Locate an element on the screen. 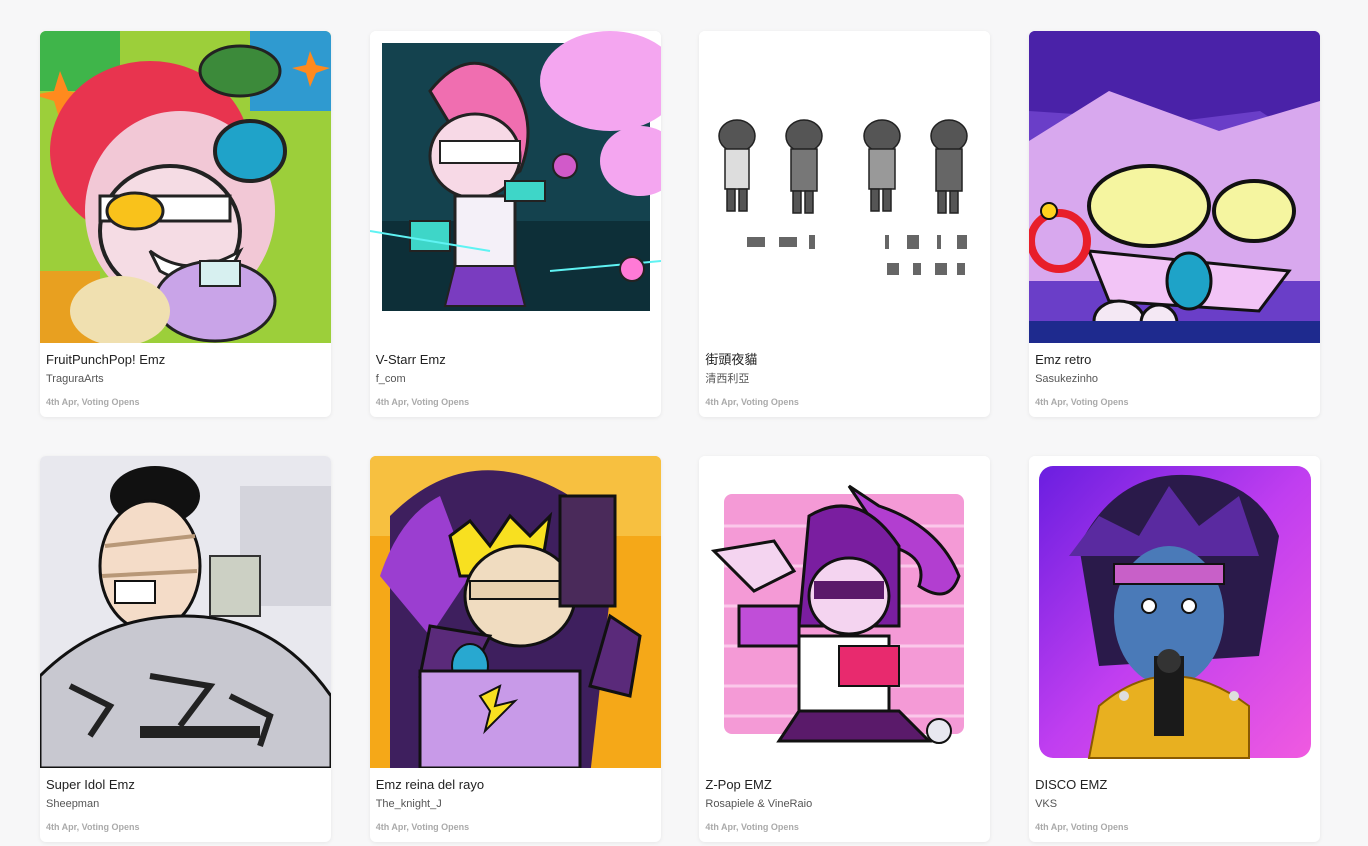 The width and height of the screenshot is (1368, 846). entry-title: DISCO EMZ is located at coordinates (1174, 785).